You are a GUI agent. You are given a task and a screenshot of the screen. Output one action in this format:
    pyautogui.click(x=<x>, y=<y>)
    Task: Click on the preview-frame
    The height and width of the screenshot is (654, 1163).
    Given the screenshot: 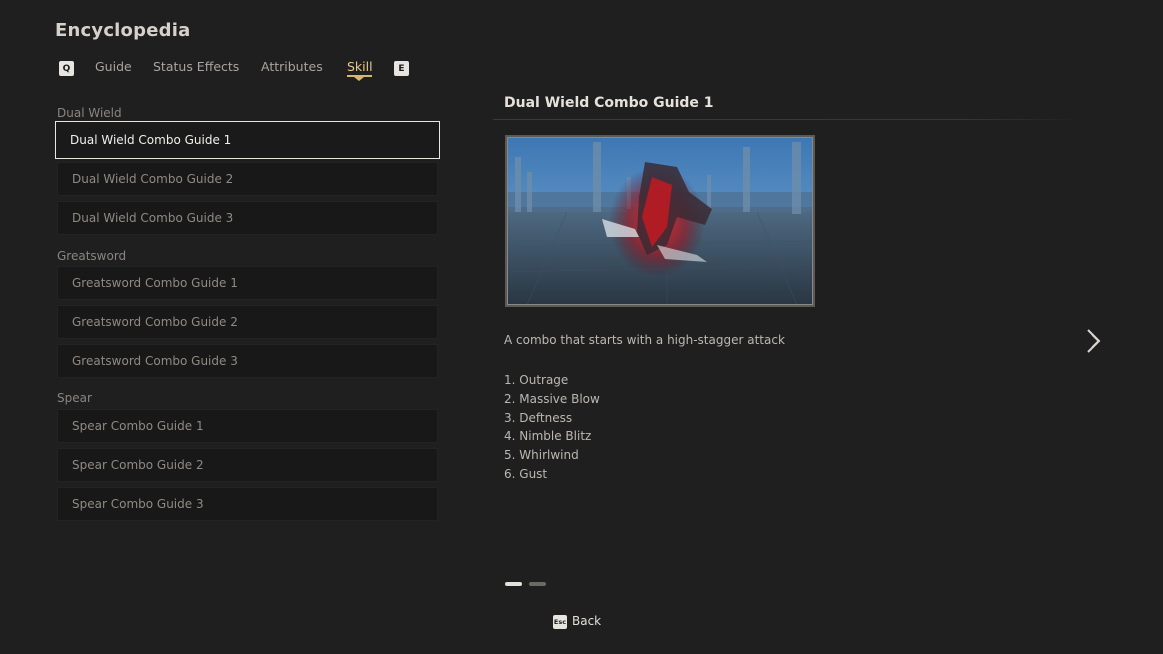 What is the action you would take?
    pyautogui.click(x=660, y=221)
    